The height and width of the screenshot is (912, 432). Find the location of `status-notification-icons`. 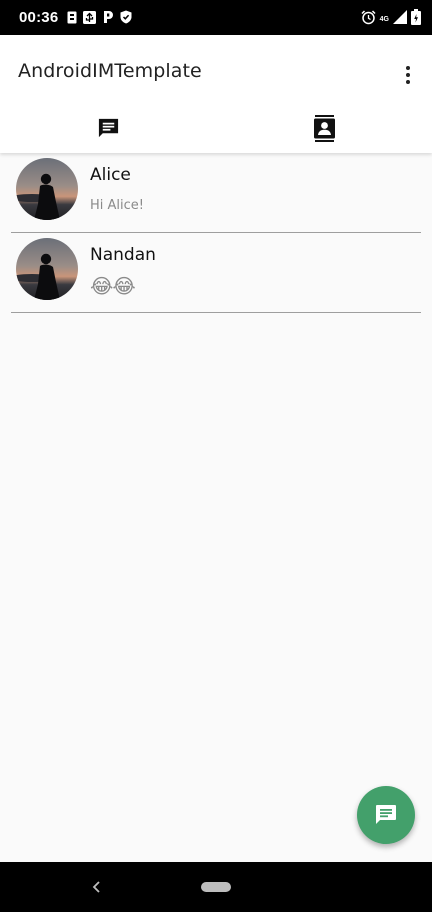

status-notification-icons is located at coordinates (99, 17).